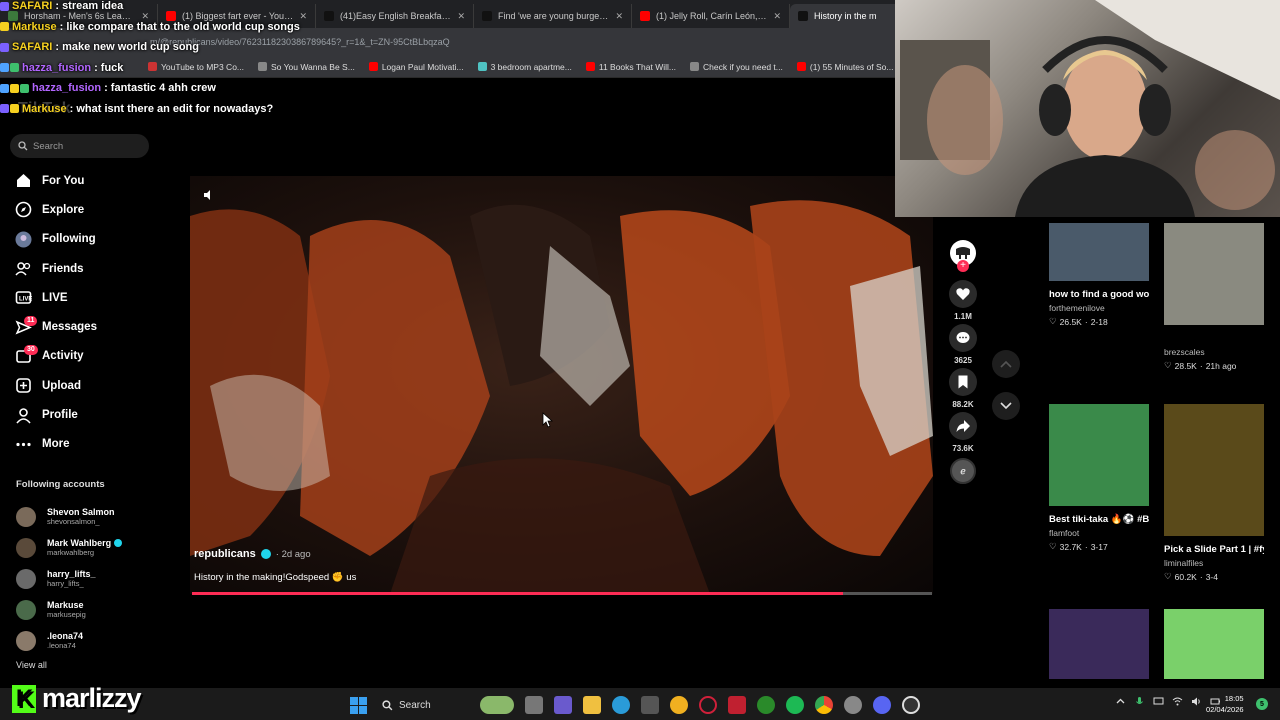 The image size is (1280, 720). Describe the element at coordinates (1006, 364) in the screenshot. I see `previous-video-button` at that location.